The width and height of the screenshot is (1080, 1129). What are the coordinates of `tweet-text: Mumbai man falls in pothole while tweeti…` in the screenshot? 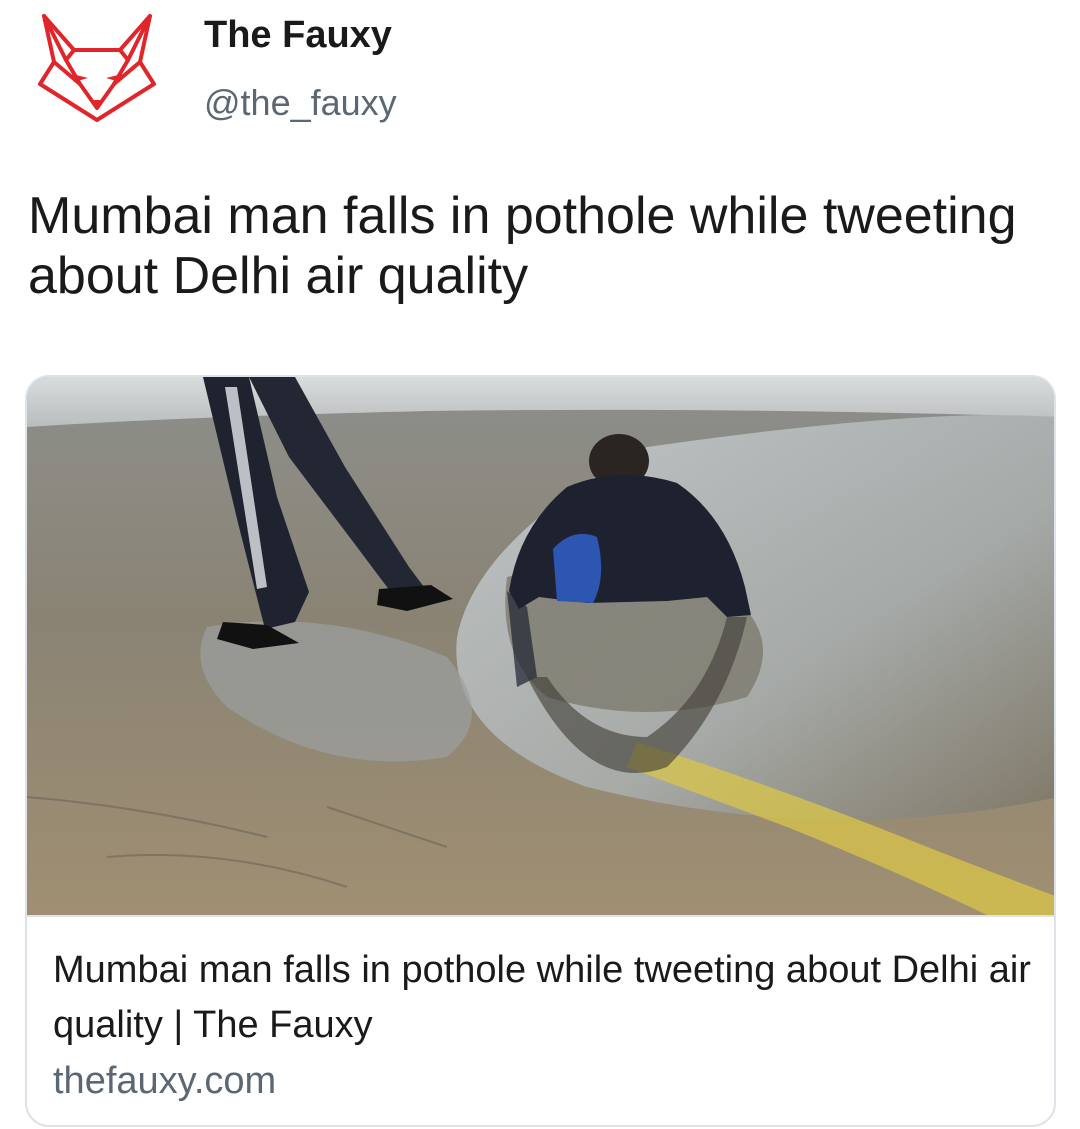 It's located at (522, 246).